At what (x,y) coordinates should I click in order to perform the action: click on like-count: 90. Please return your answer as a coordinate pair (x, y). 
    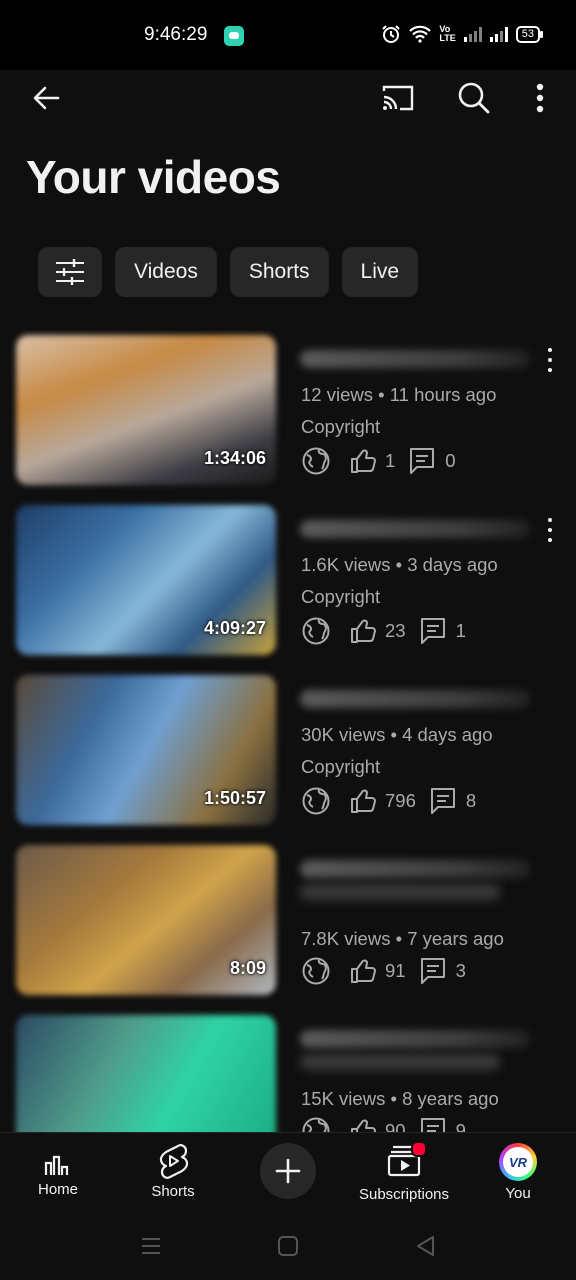
    Looking at the image, I should click on (395, 1126).